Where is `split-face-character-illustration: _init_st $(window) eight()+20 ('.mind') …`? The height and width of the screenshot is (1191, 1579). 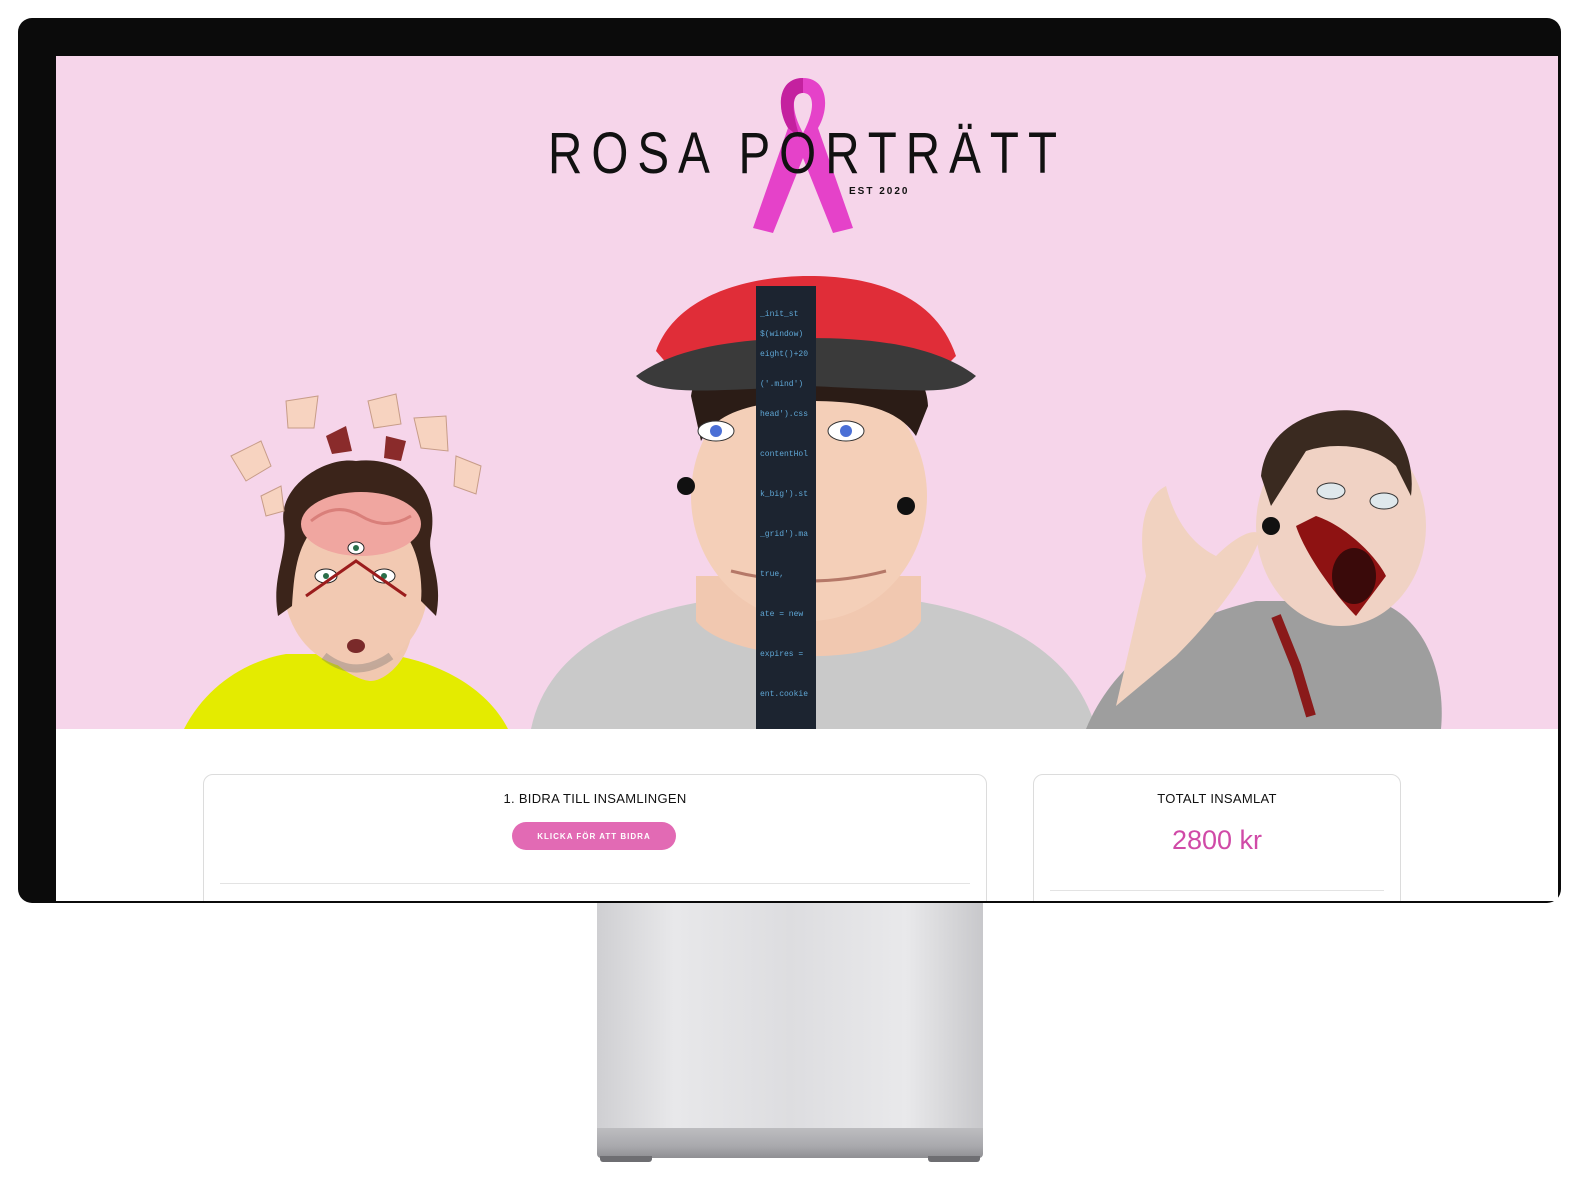 split-face-character-illustration: _init_st $(window) eight()+20 ('.mind') … is located at coordinates (813, 502).